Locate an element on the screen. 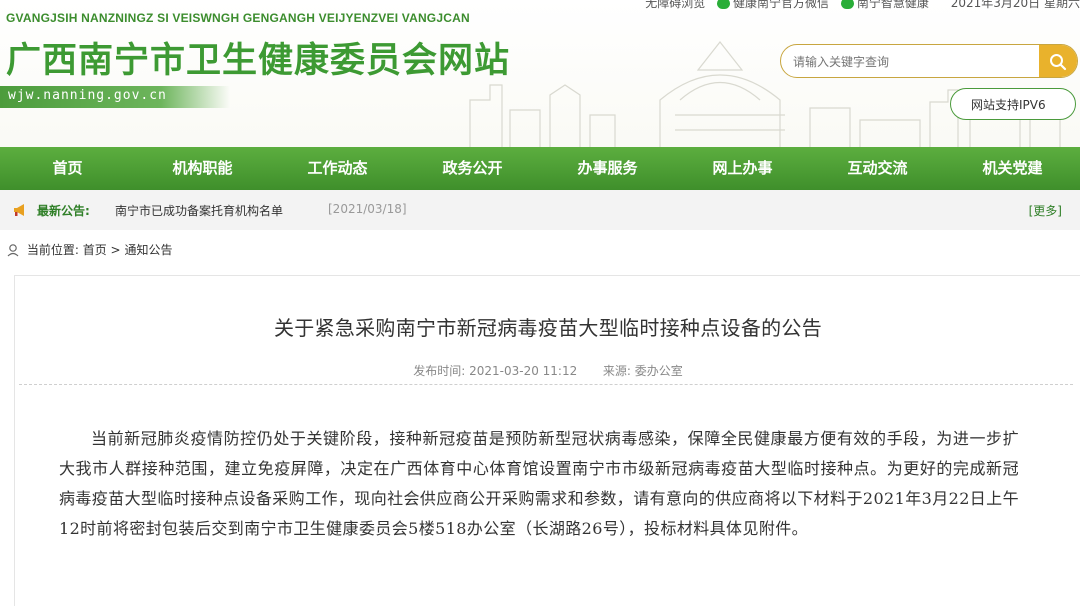 This screenshot has width=1080, height=606. current-date: 2021年3月20日 星期六 is located at coordinates (1015, 5).